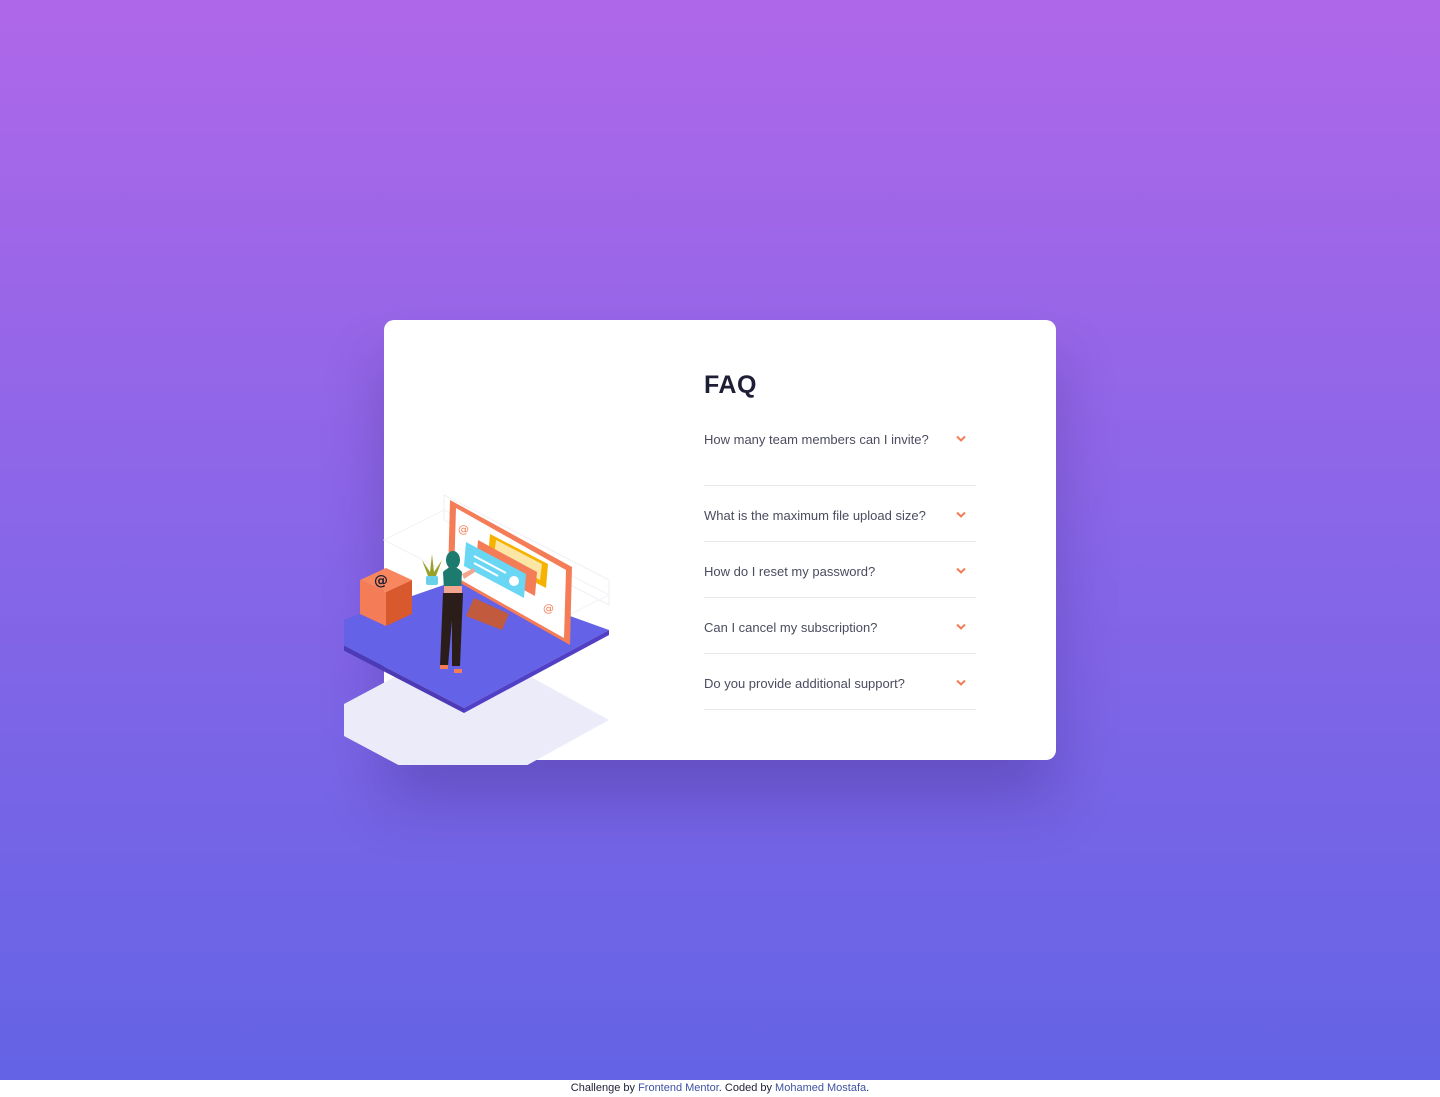 The image size is (1440, 1097). I want to click on woman-at-computer-illustration: @ @ @, so click(477, 629).